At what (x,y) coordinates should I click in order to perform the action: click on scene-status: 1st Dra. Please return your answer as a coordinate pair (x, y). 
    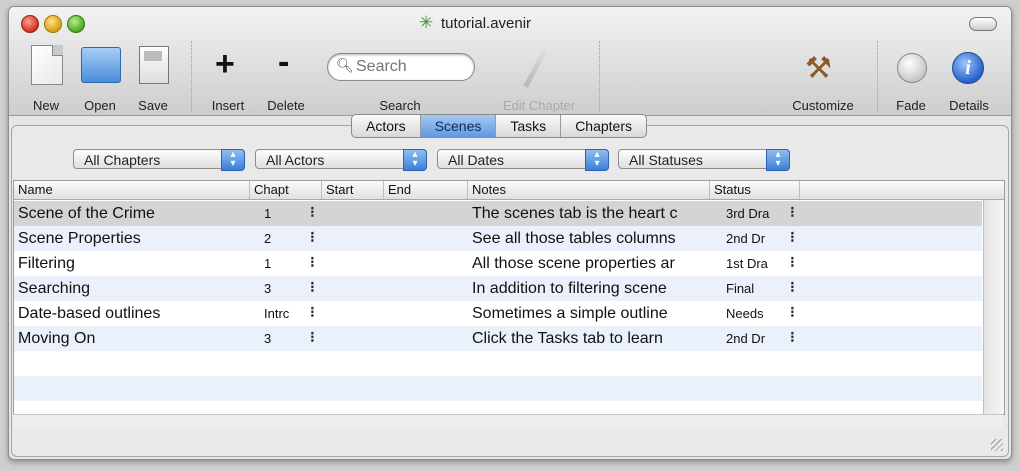
    Looking at the image, I should click on (747, 263).